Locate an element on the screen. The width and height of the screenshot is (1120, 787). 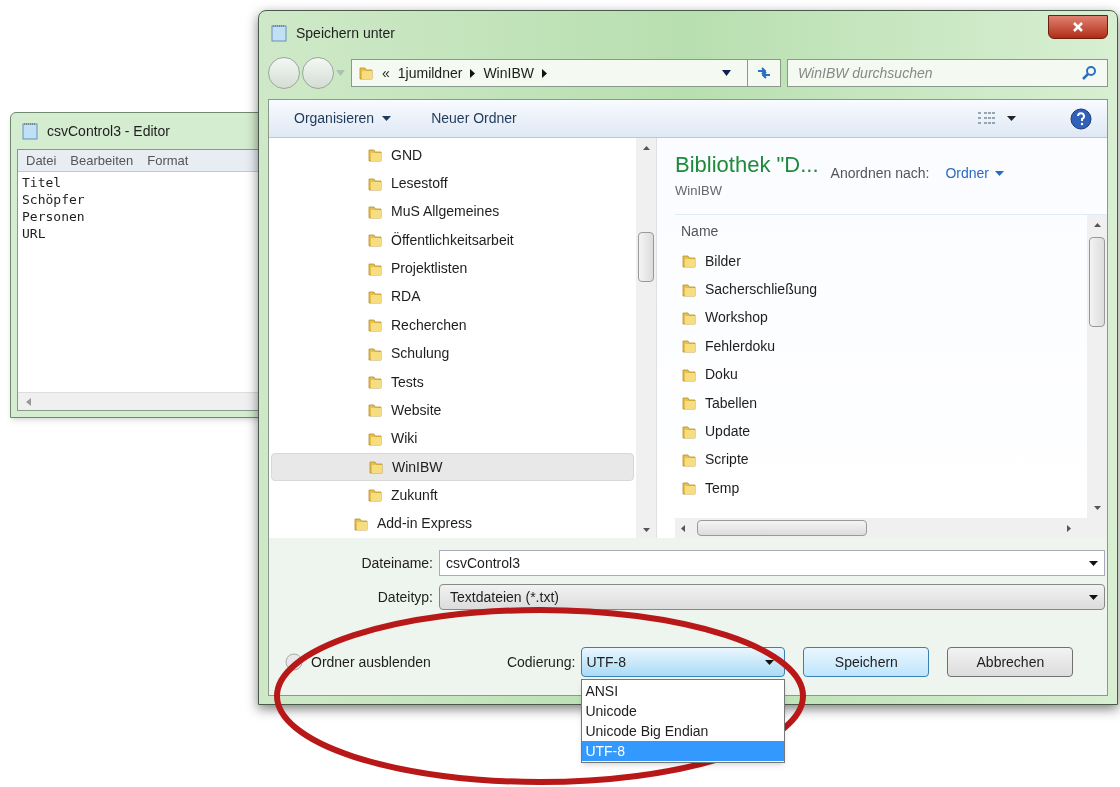
back-button is located at coordinates (284, 73).